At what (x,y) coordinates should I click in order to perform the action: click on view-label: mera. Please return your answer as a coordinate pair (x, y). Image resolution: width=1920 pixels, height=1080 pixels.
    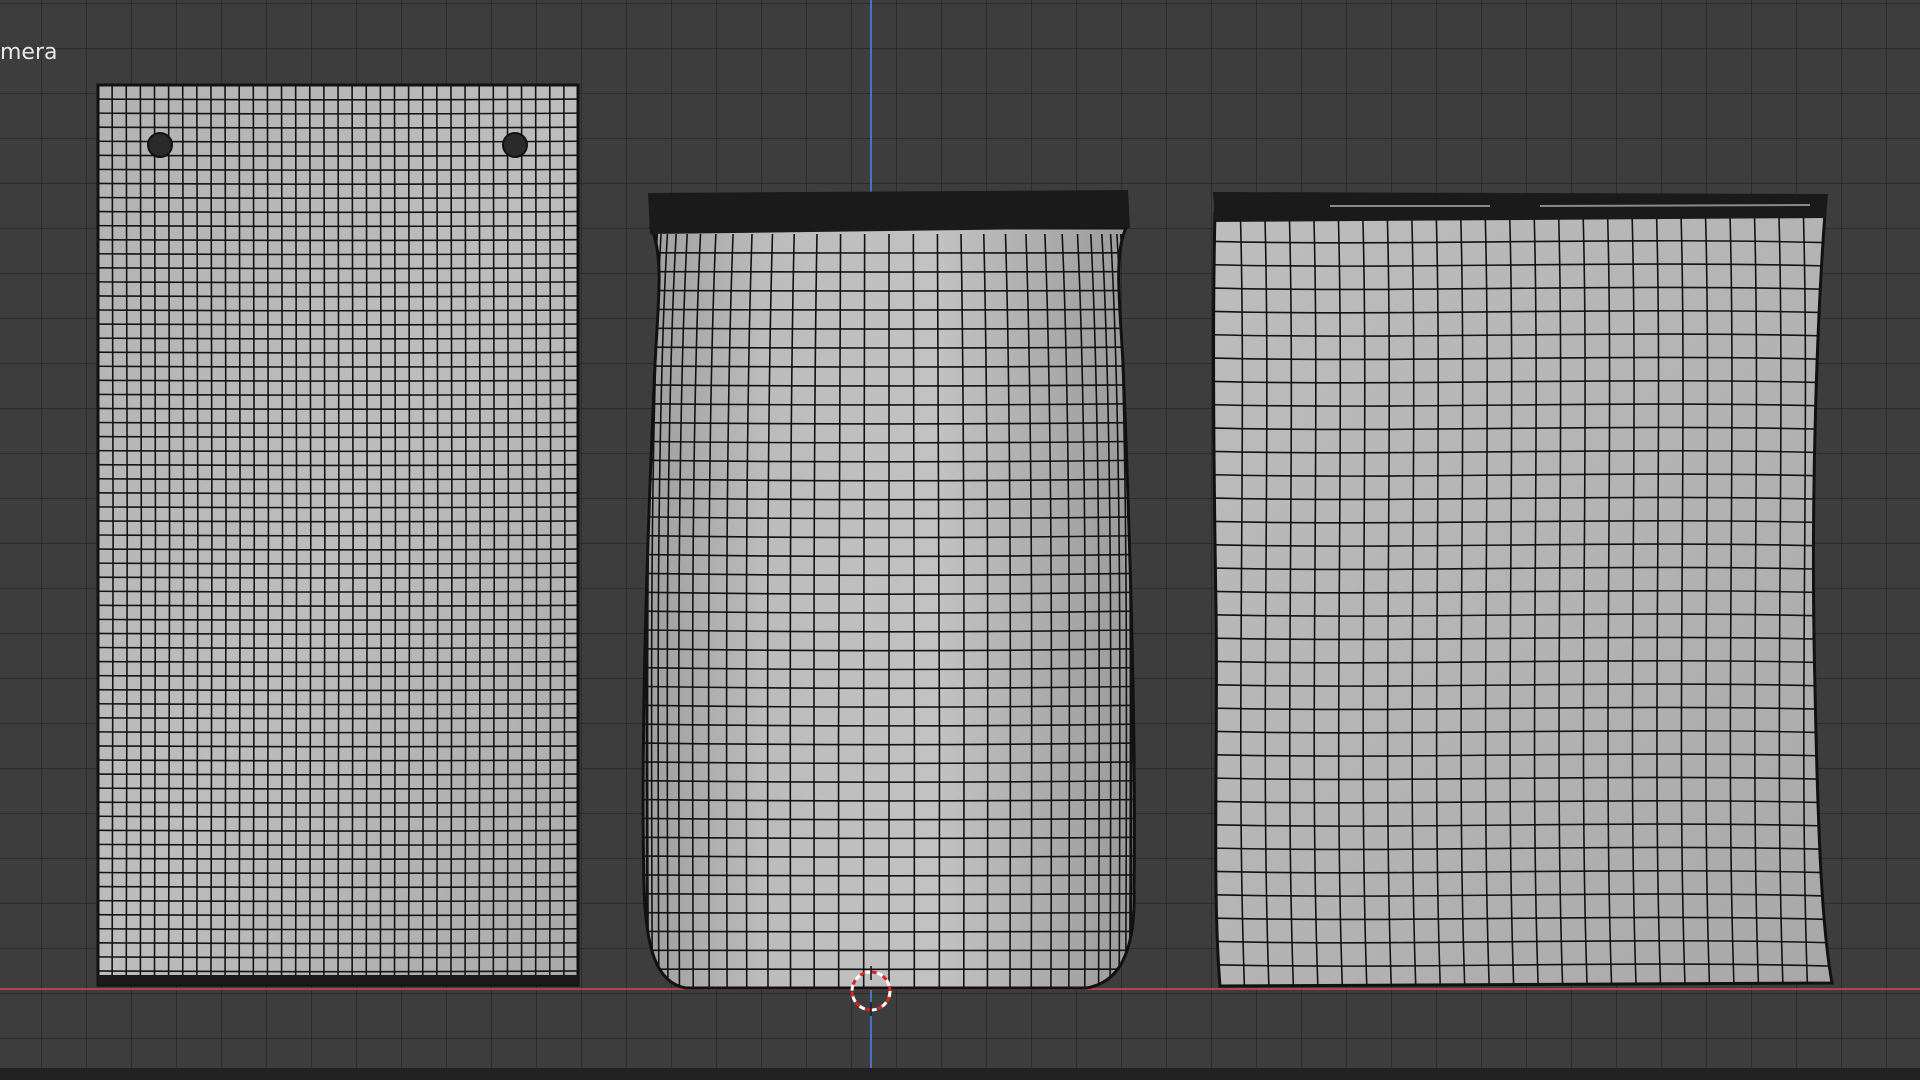
    Looking at the image, I should click on (29, 52).